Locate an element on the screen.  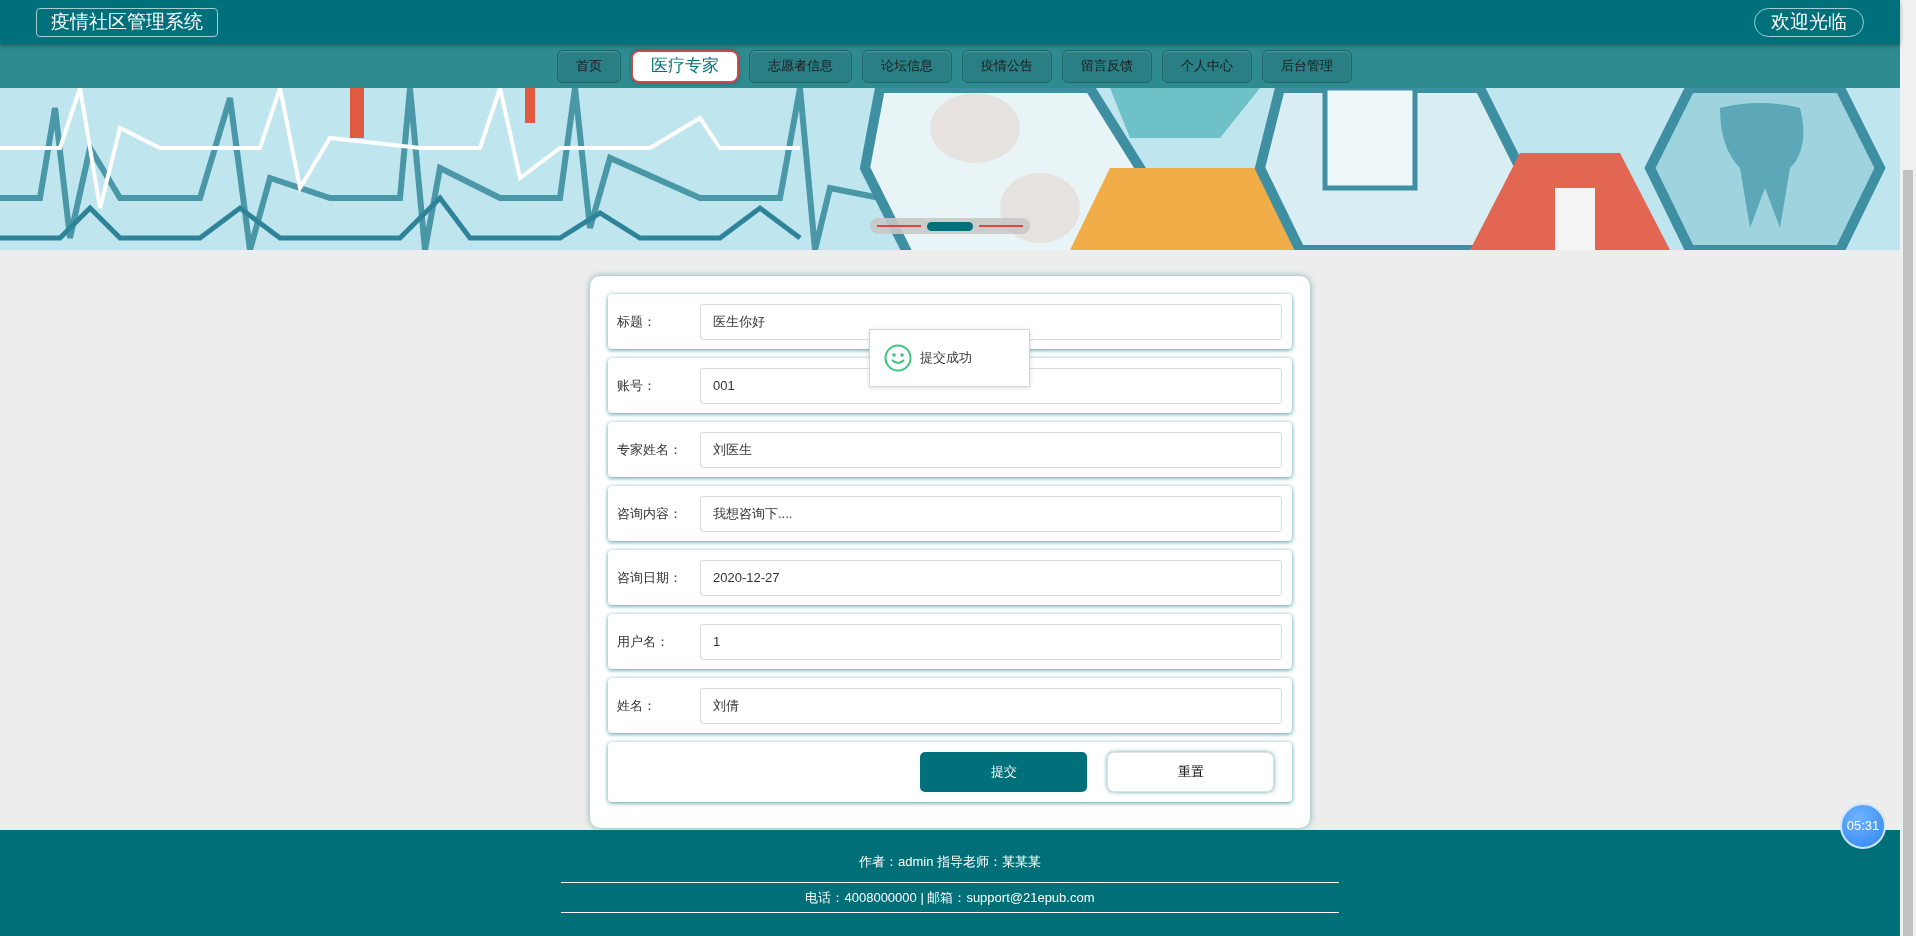
nav-tab: 论坛信息 is located at coordinates (906, 66).